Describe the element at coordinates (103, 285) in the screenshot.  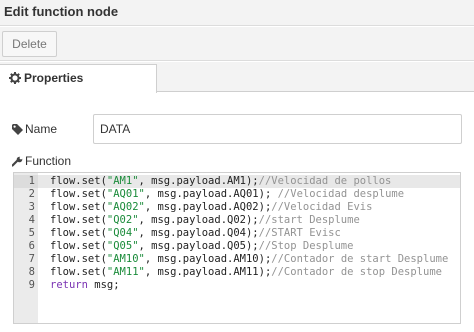
I see `code-token: msg;` at that location.